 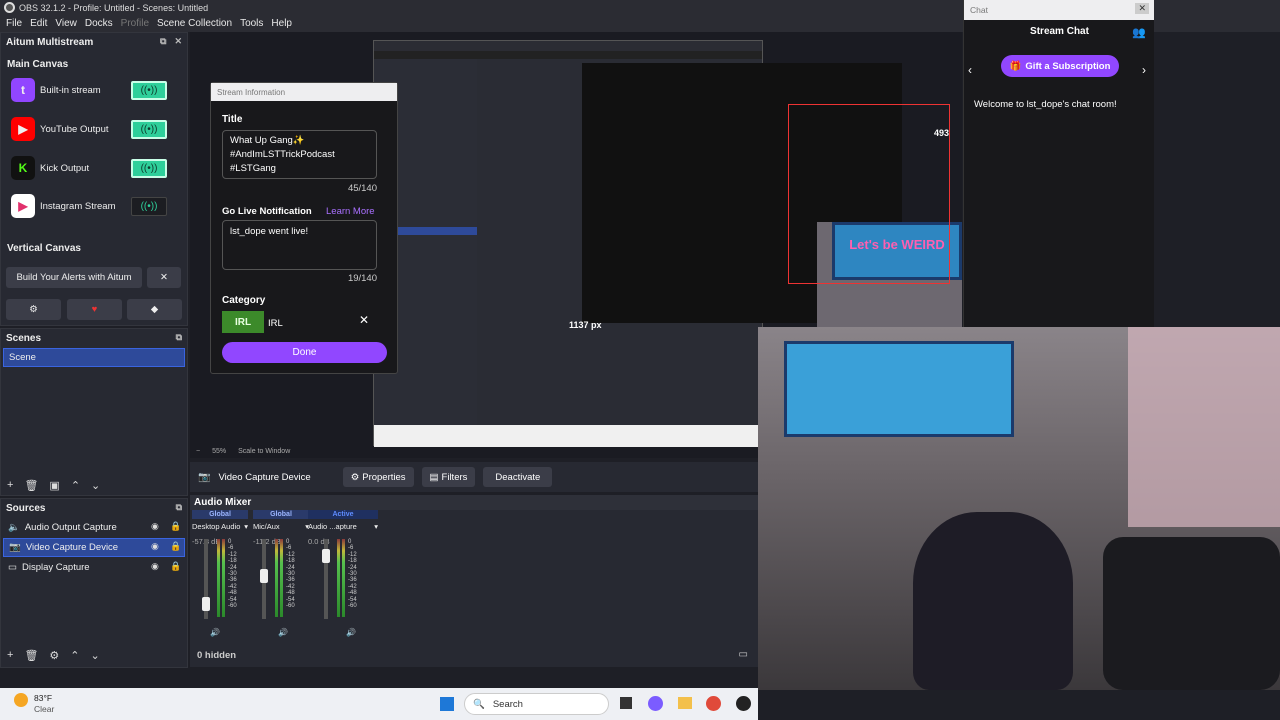 What do you see at coordinates (66, 23) in the screenshot?
I see `menu-view: View` at bounding box center [66, 23].